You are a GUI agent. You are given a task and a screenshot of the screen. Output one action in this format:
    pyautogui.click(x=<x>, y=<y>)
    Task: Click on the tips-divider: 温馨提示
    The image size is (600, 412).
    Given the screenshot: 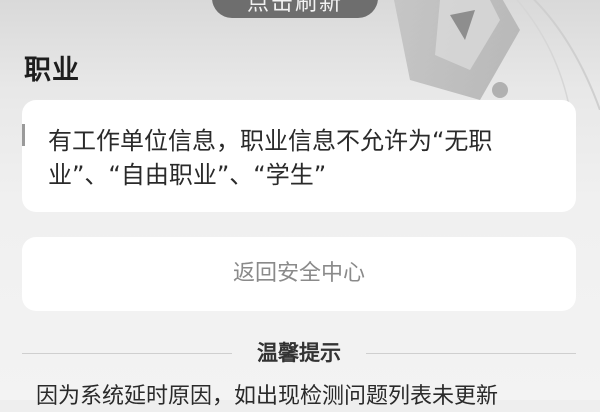 What is the action you would take?
    pyautogui.click(x=299, y=353)
    